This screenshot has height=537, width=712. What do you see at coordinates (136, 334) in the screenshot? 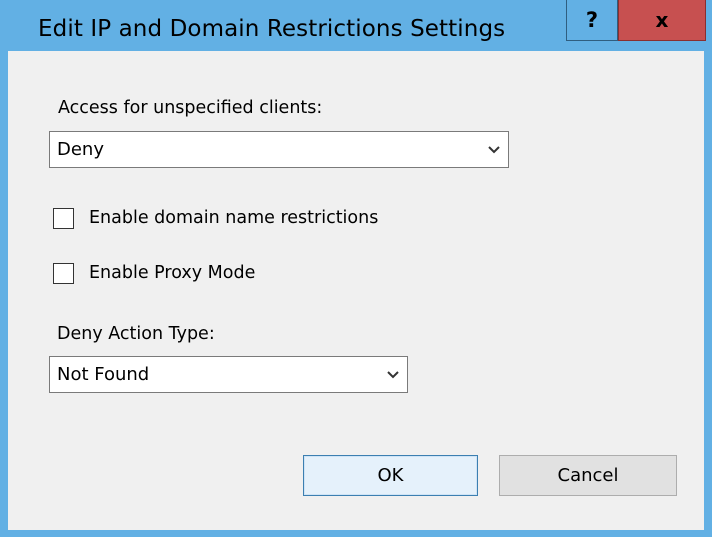
I see `deny-action-label: Deny Action Type:` at bounding box center [136, 334].